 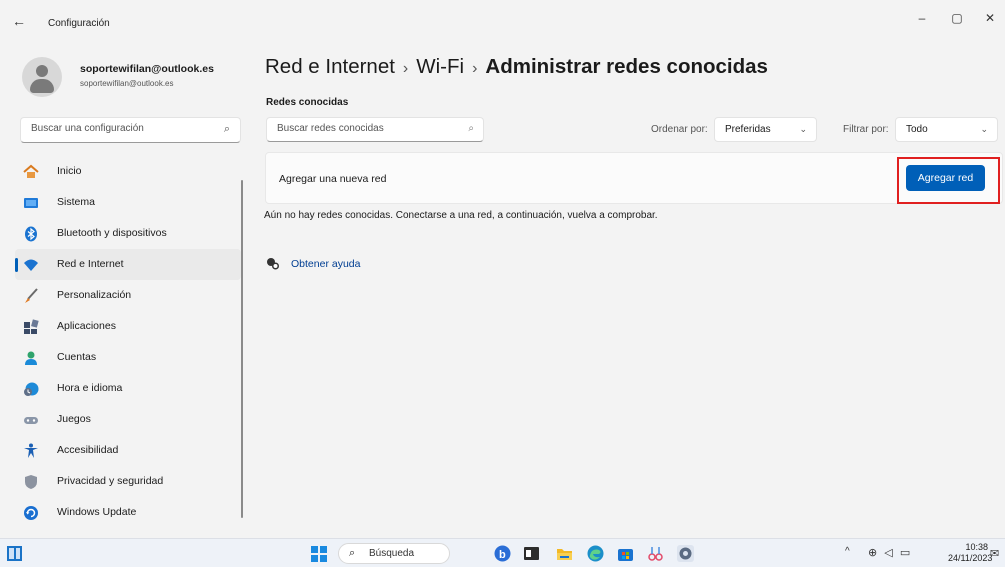 I want to click on sidebar-item-windows-update: Windows Update, so click(x=128, y=512).